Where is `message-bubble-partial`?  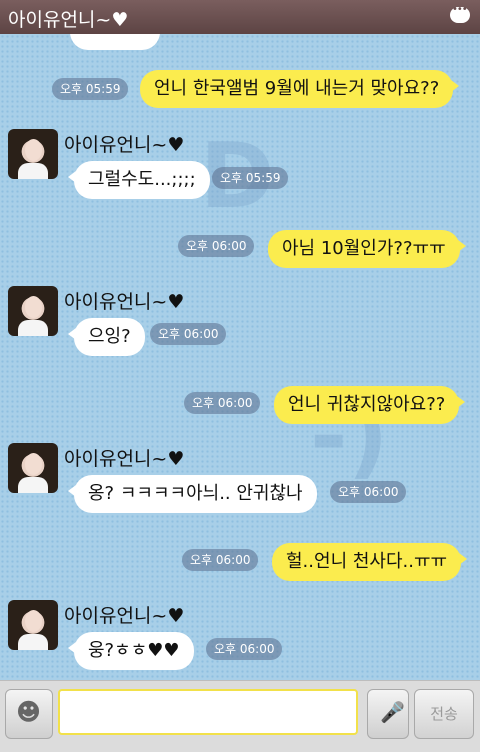
message-bubble-partial is located at coordinates (115, 42).